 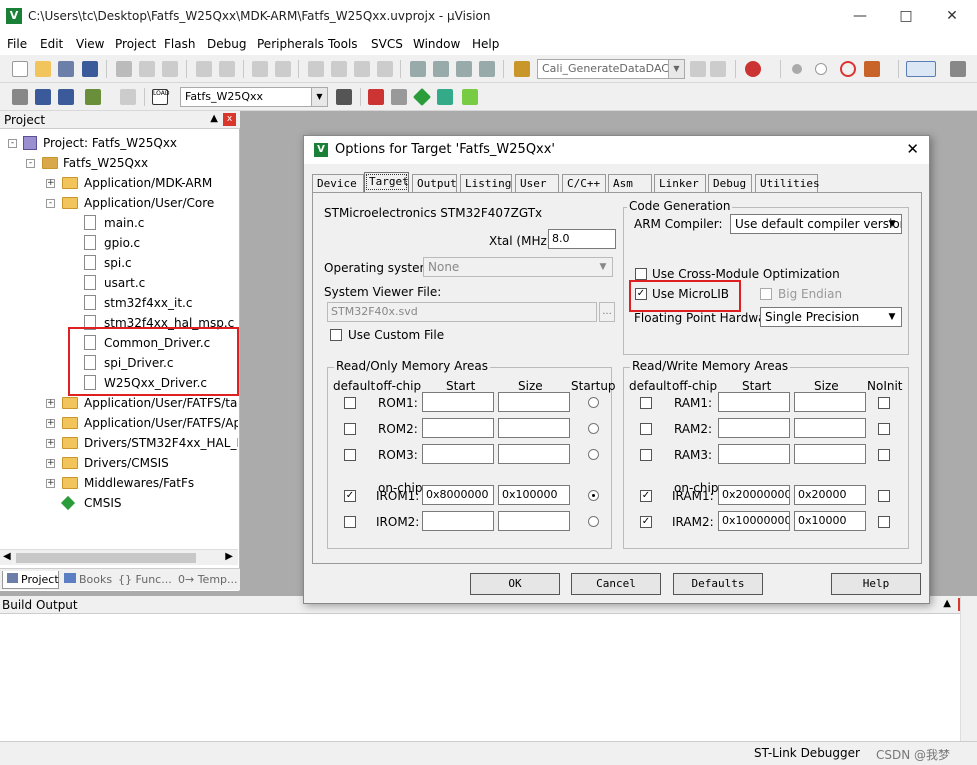 I want to click on pack-installer-icon, so click(x=445, y=97).